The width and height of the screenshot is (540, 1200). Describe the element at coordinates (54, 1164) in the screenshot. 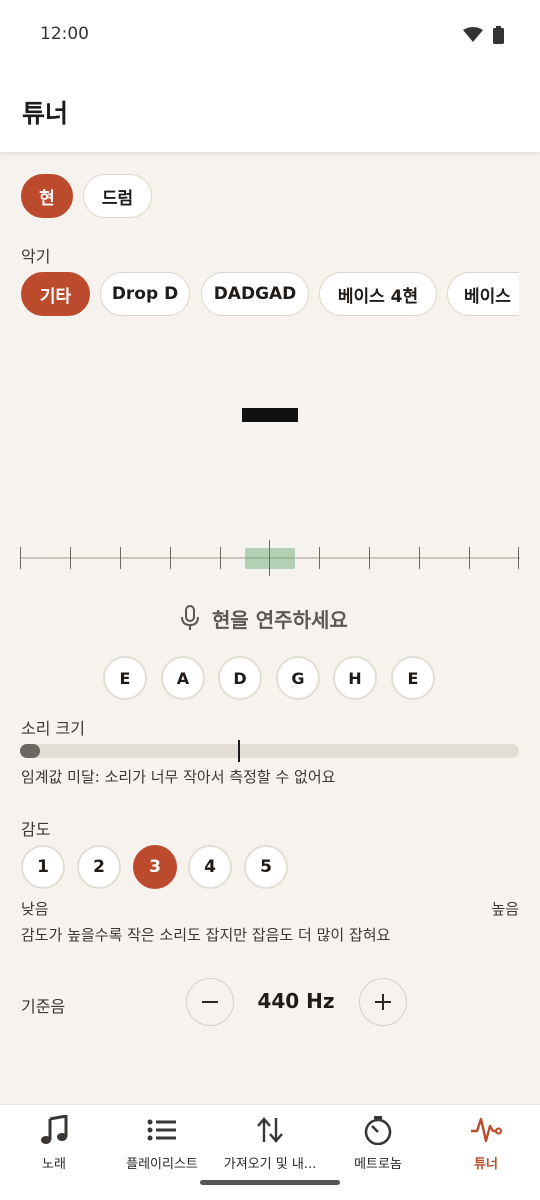

I see `nav-label-songs: 노래` at that location.